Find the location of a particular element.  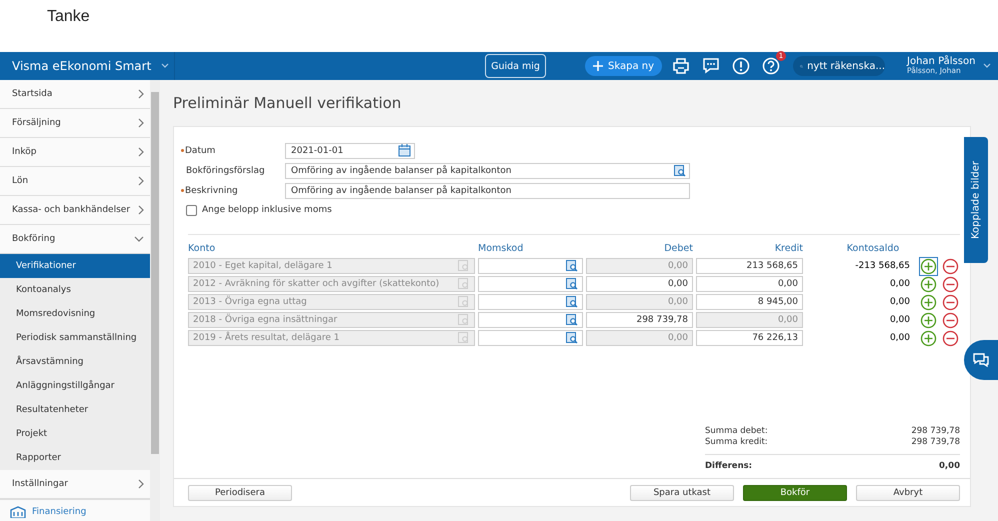

page-title: Tanke is located at coordinates (68, 17).